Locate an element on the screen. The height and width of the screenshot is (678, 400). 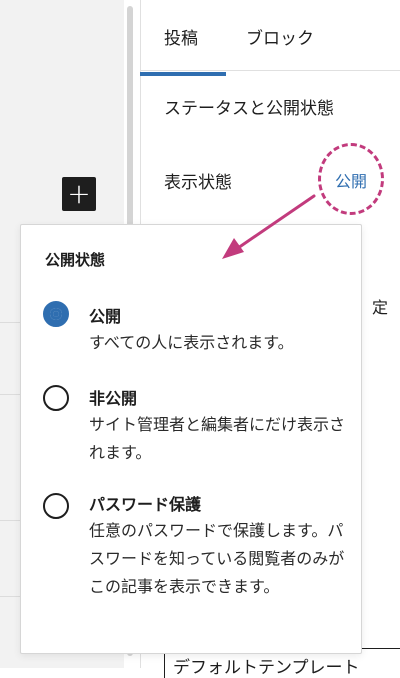
option-public-description: すべての人に表示されます。 is located at coordinates (191, 342).